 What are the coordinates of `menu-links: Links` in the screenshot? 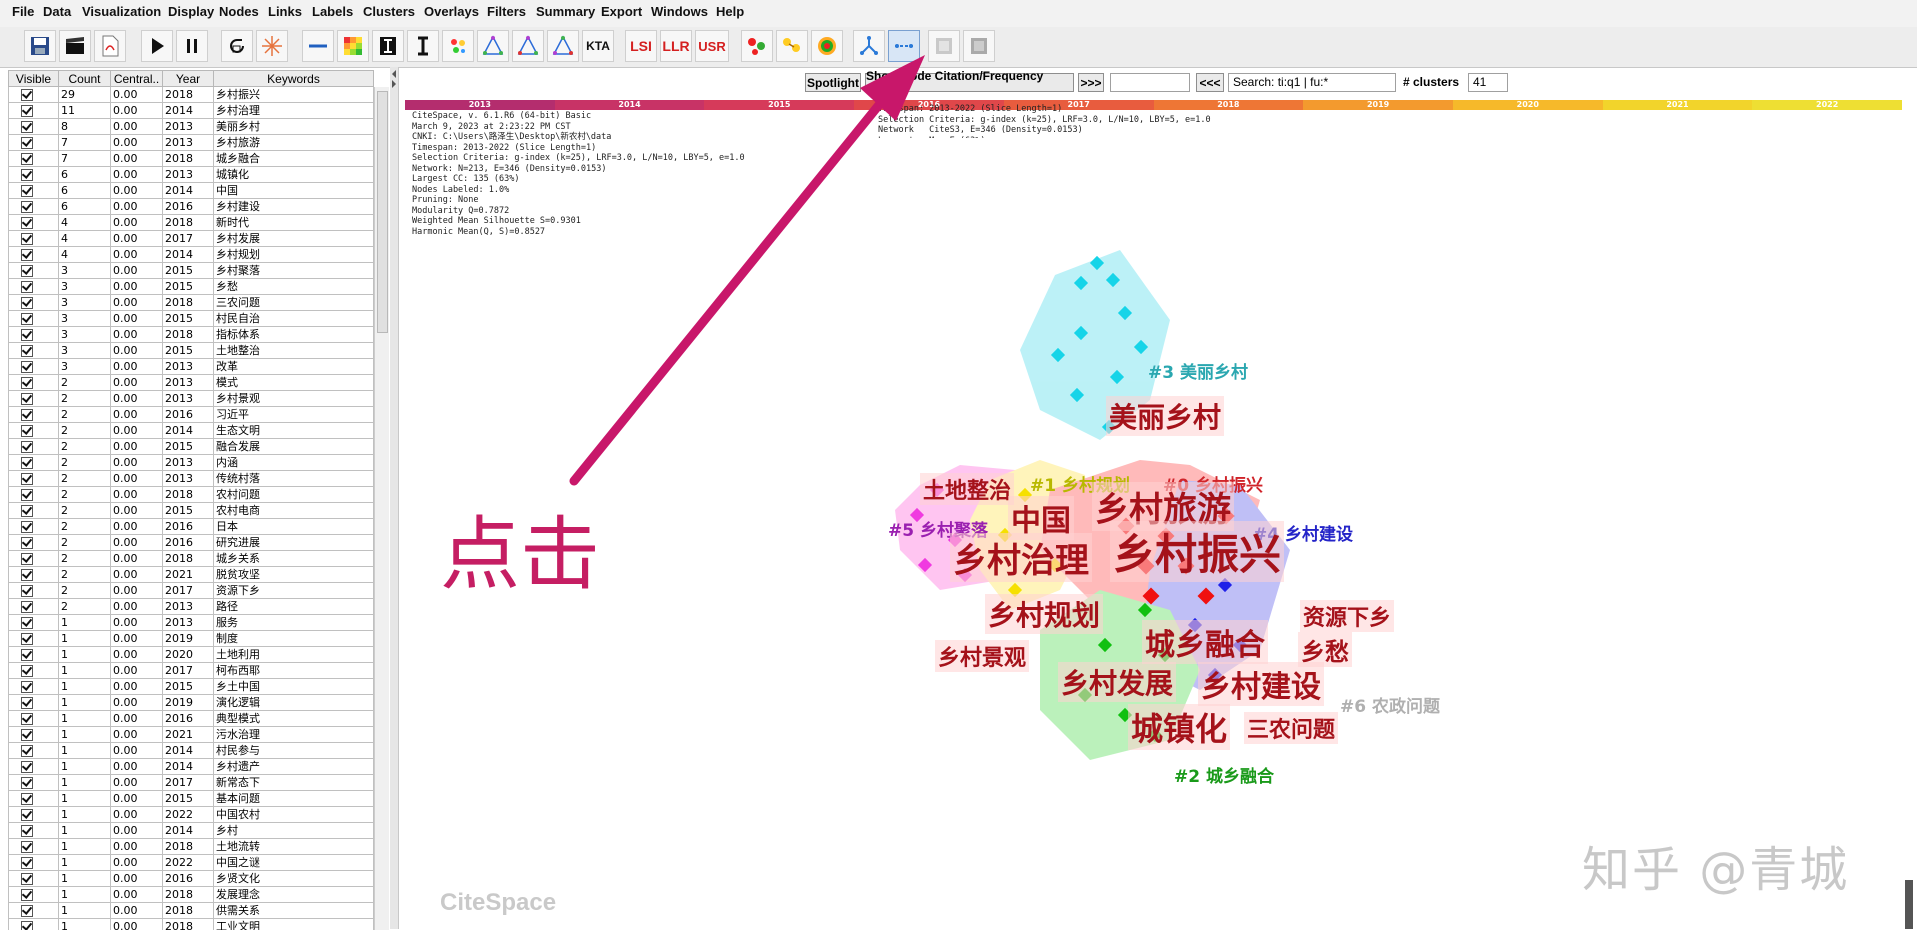 It's located at (285, 11).